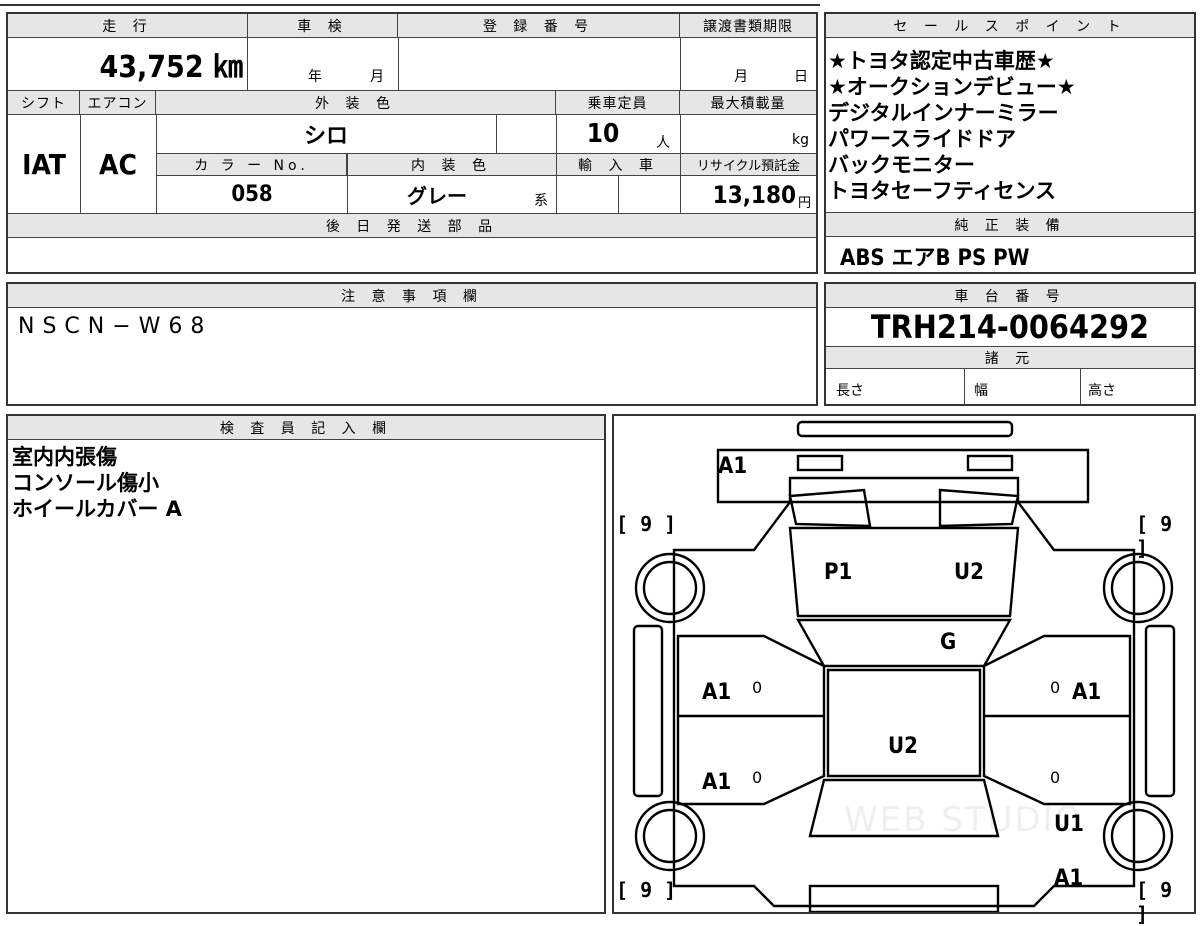 The image size is (1200, 926). What do you see at coordinates (128, 26) in the screenshot?
I see `mileage-header: 走 行` at bounding box center [128, 26].